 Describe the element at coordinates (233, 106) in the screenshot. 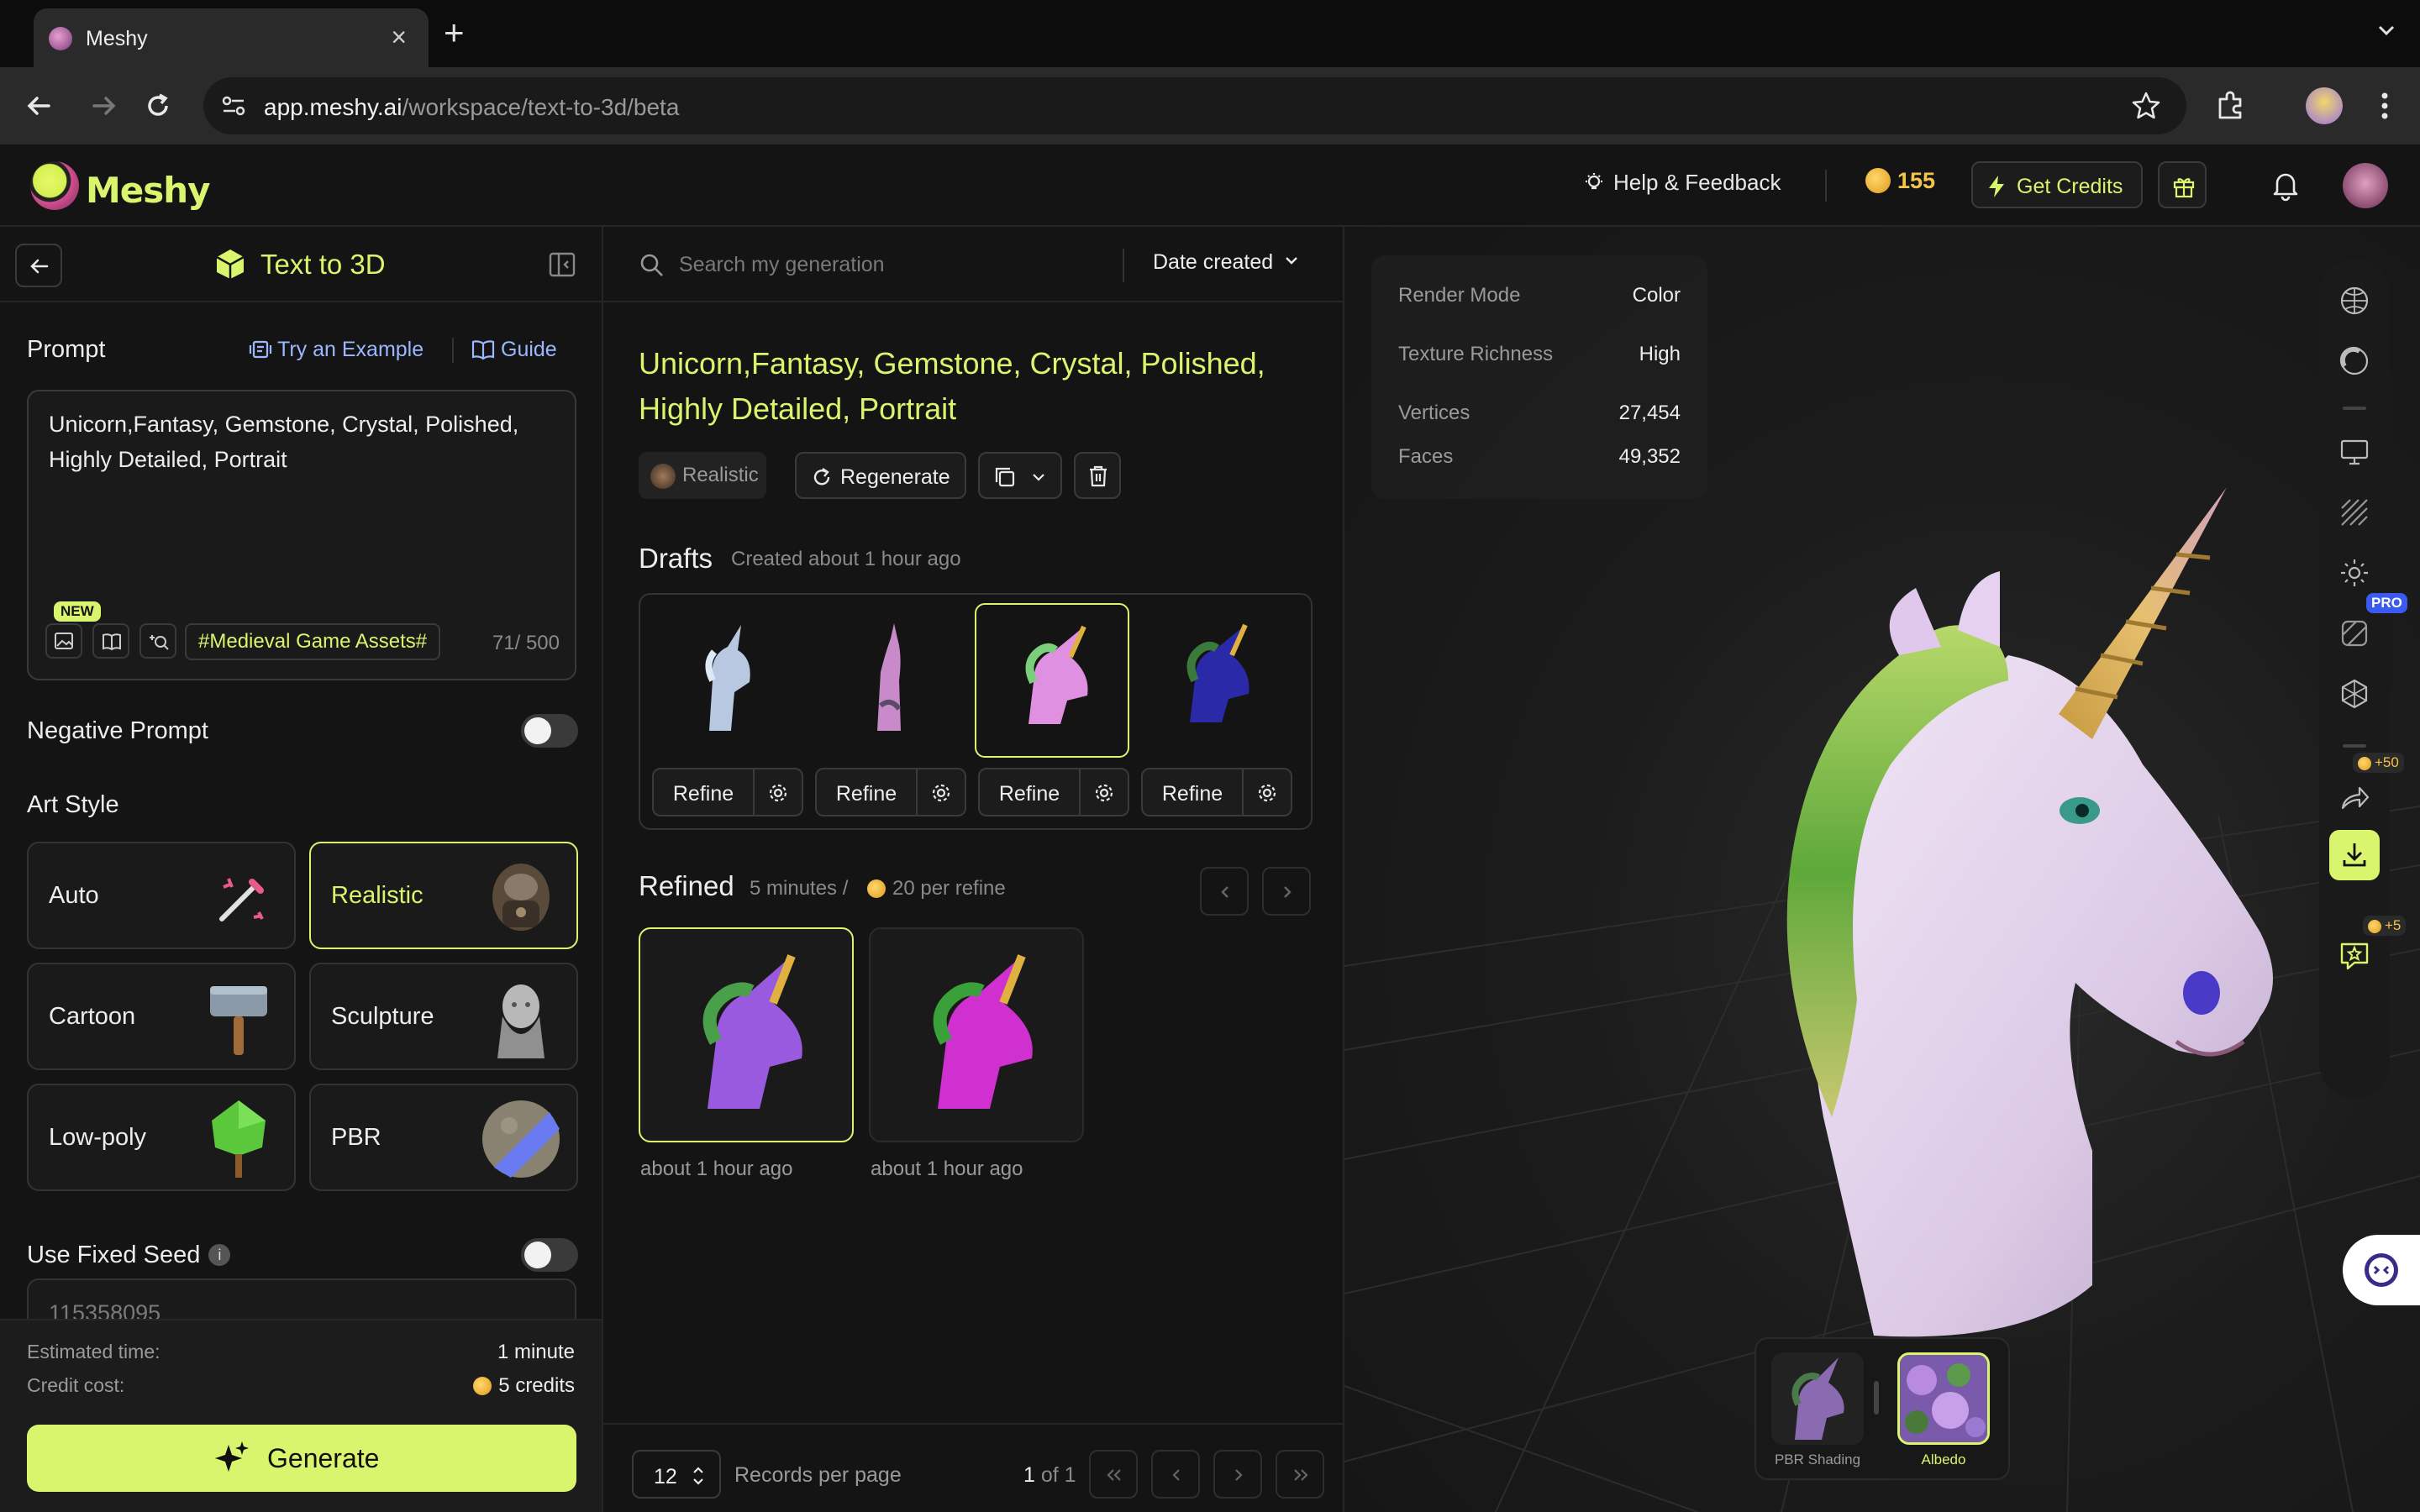

I see `site-settings-icon` at that location.